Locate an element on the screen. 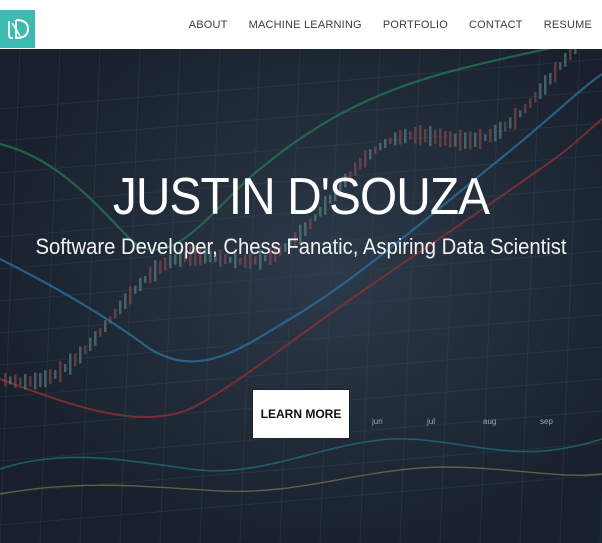 The image size is (602, 543). hero-title: JUSTIN D'SOUZA is located at coordinates (301, 197).